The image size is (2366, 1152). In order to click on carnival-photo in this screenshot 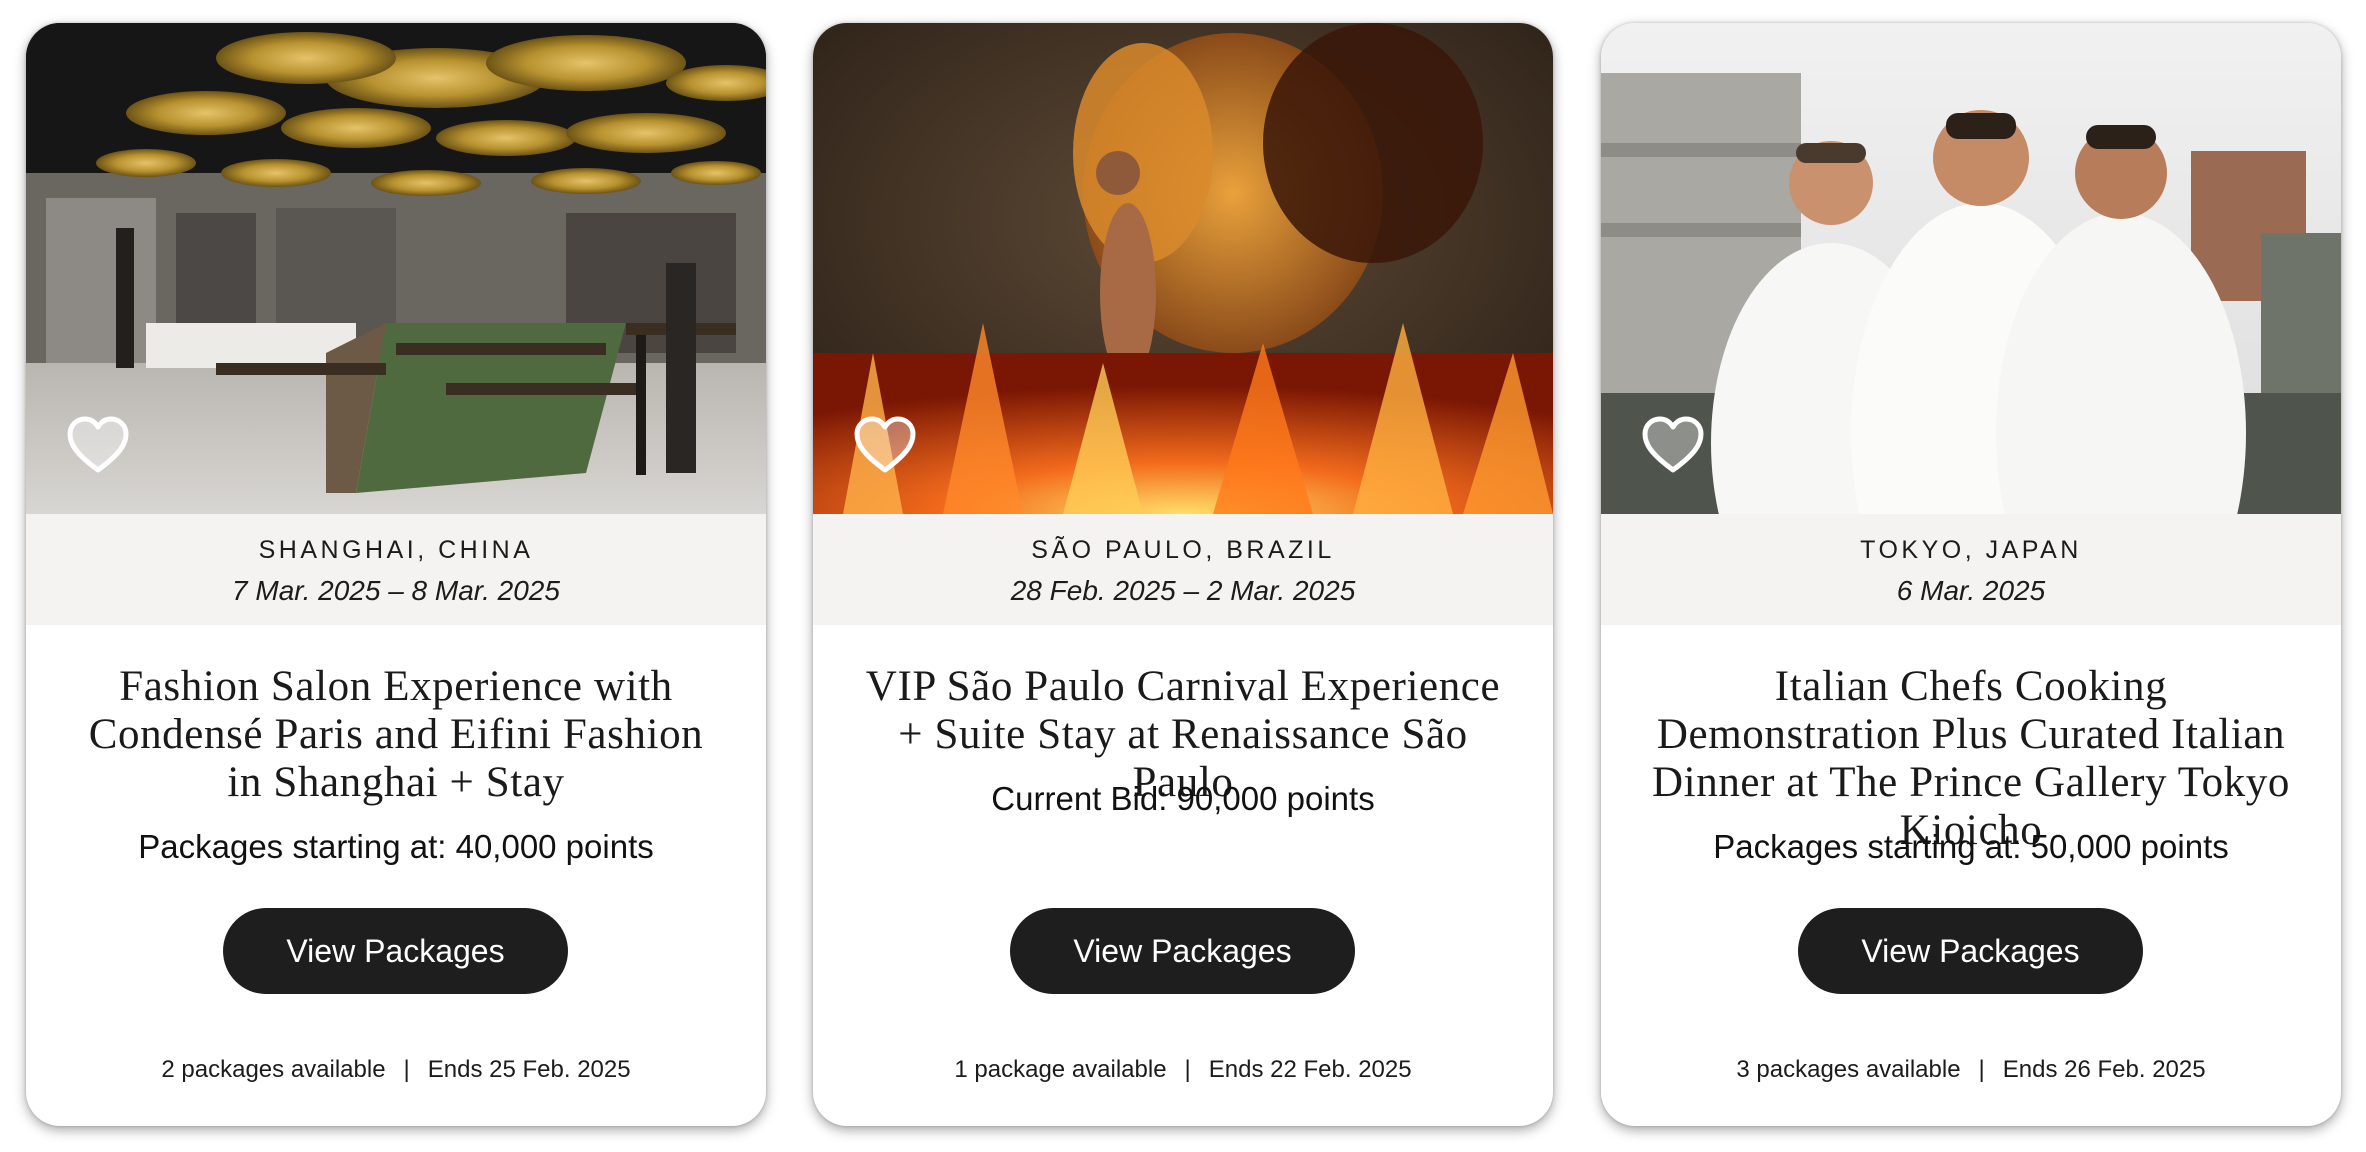, I will do `click(1183, 268)`.